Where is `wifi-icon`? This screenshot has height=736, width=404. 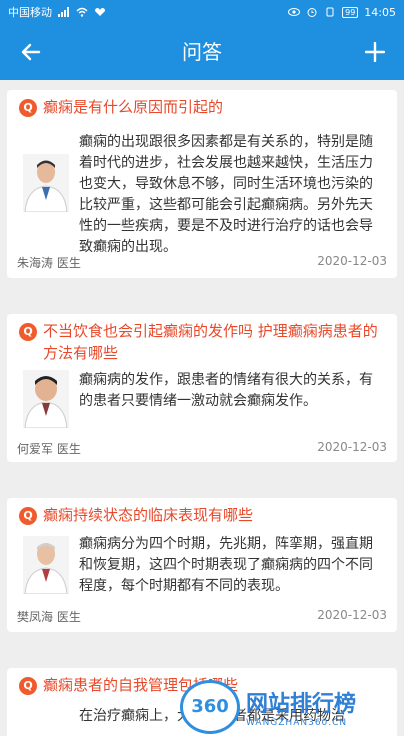 wifi-icon is located at coordinates (82, 12).